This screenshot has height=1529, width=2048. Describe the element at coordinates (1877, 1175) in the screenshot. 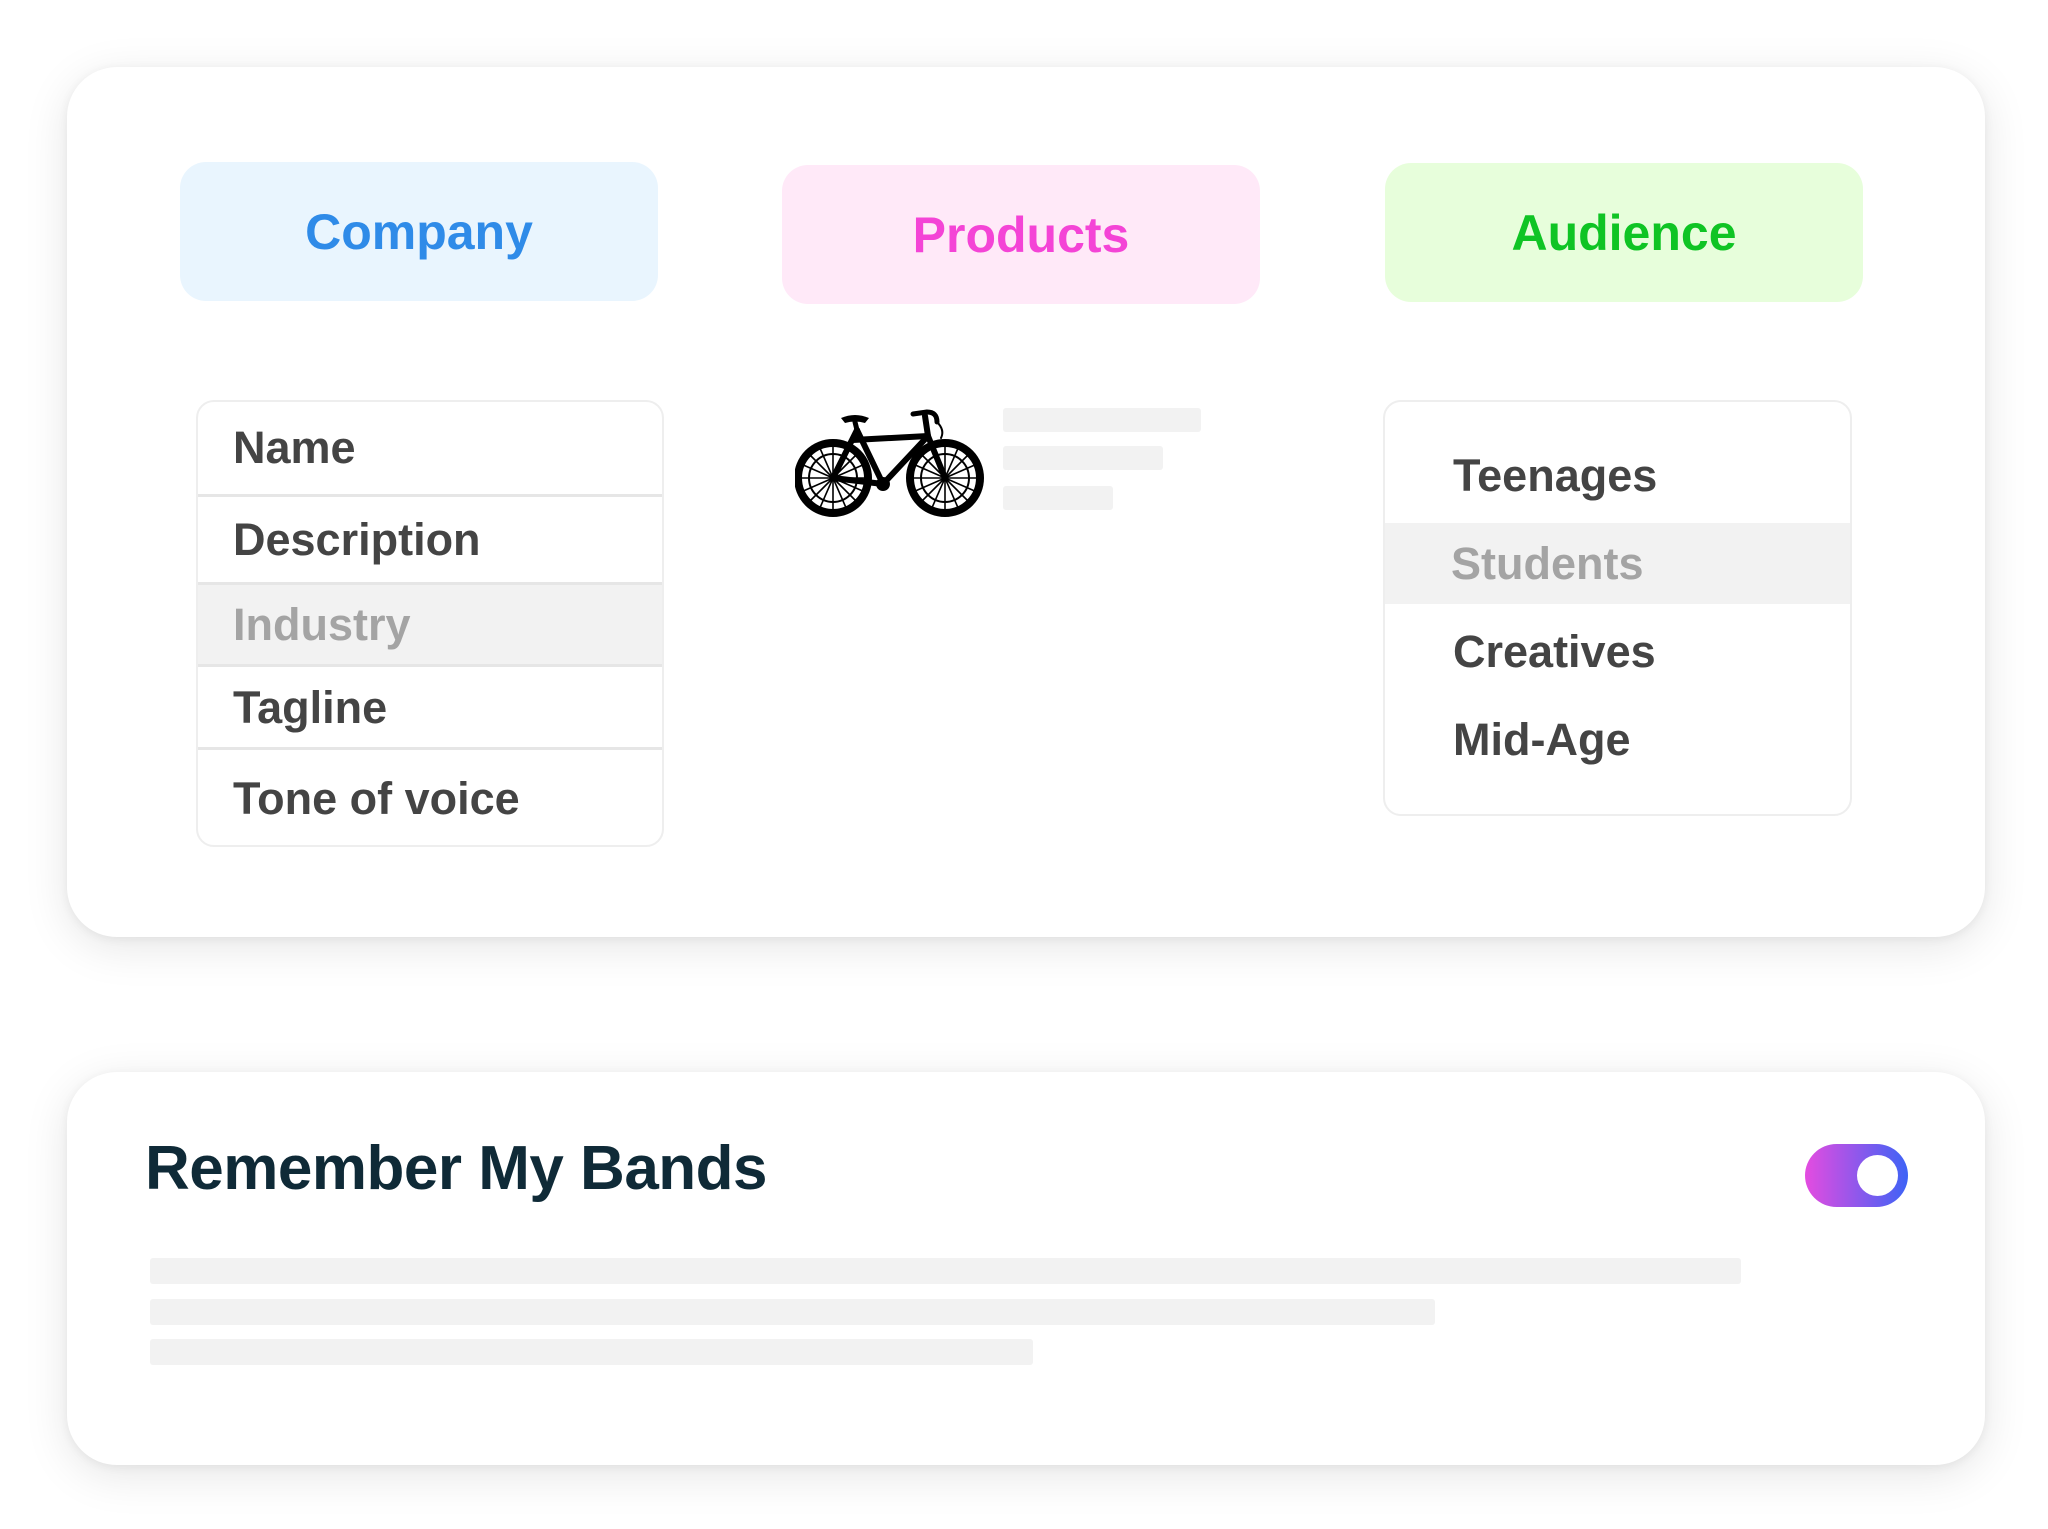

I see `toggle-knob` at that location.